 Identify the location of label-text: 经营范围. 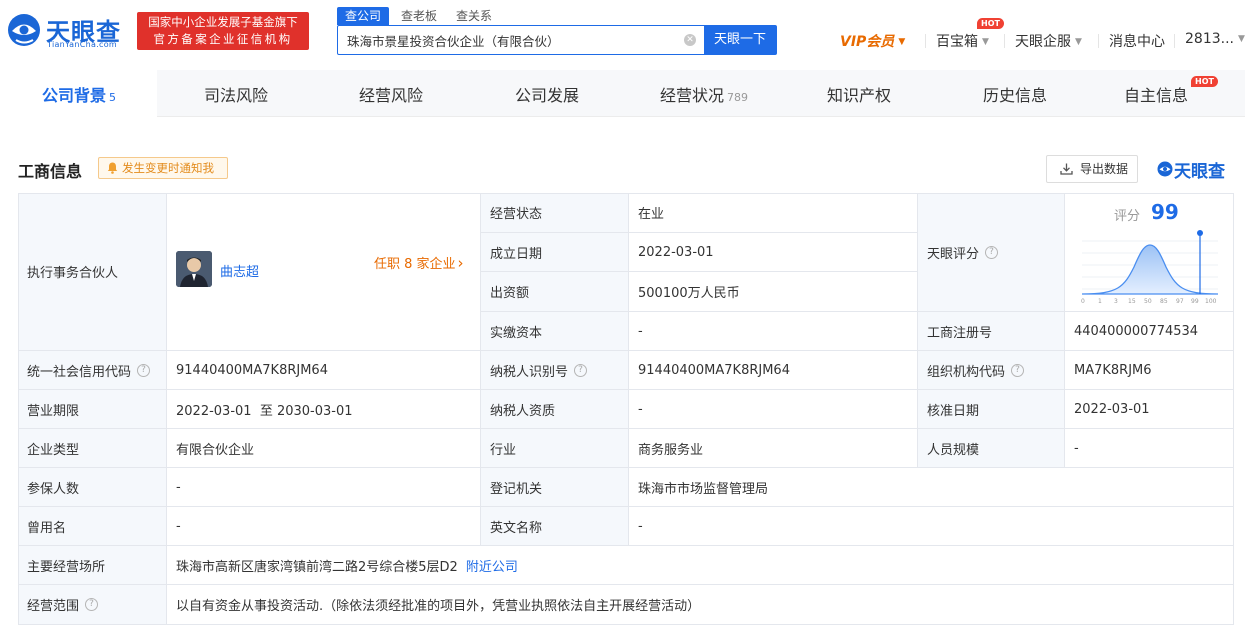
(53, 606).